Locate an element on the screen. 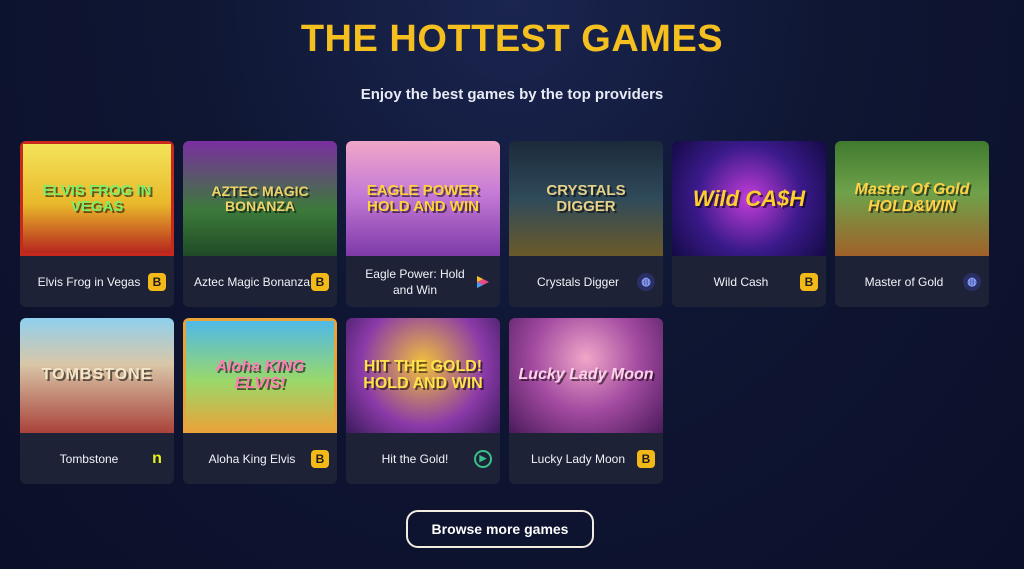 The height and width of the screenshot is (569, 1024). game-info: Aztec Magic Bonanza B is located at coordinates (260, 281).